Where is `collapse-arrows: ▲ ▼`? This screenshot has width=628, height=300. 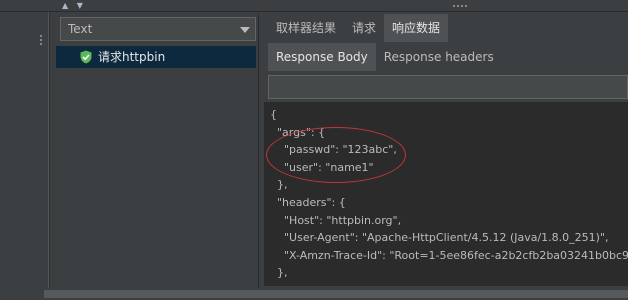
collapse-arrows: ▲ ▼ is located at coordinates (74, 6).